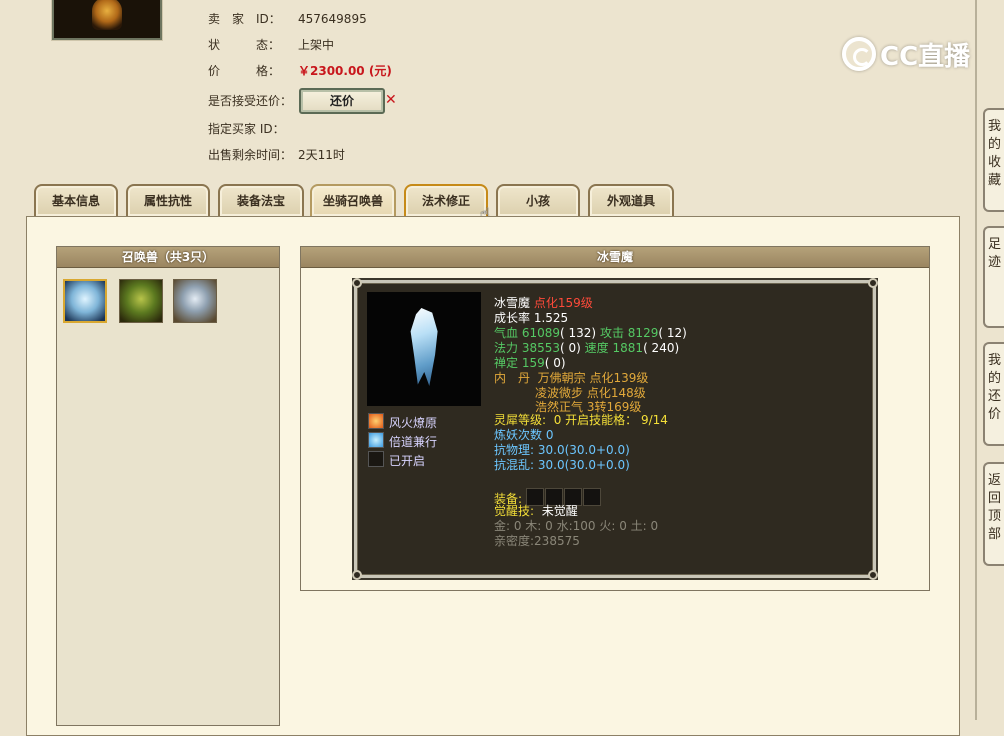  Describe the element at coordinates (993, 394) in the screenshot. I see `side-tab-my-offers: 我的还价` at that location.